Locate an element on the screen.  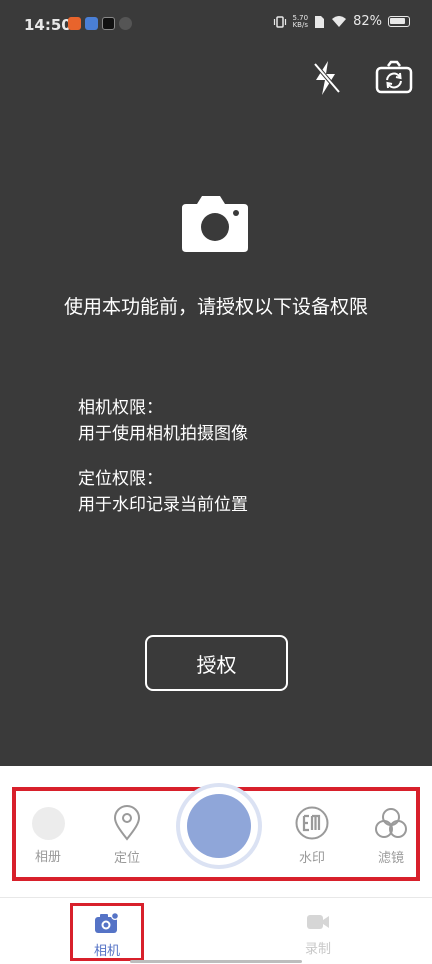
camera-permission-desc: 用于使用相机拍摄图像 is located at coordinates (163, 434).